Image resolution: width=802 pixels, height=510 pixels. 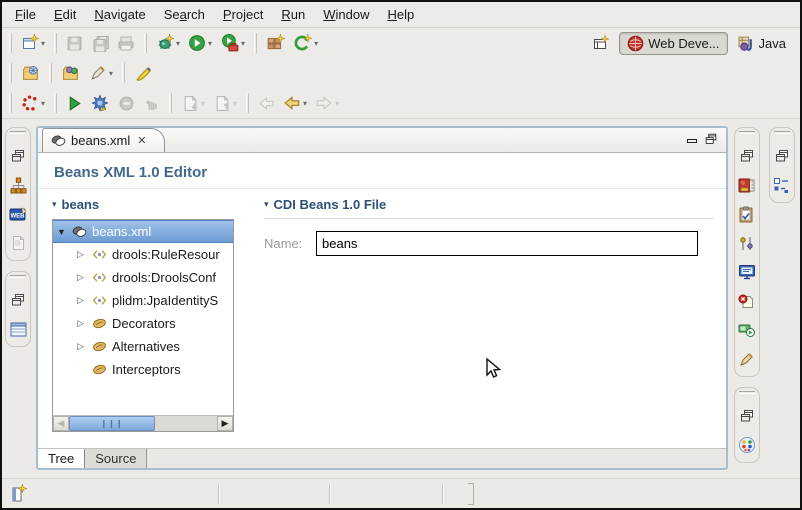 I want to click on scroll-left-button: ◀, so click(x=61, y=423).